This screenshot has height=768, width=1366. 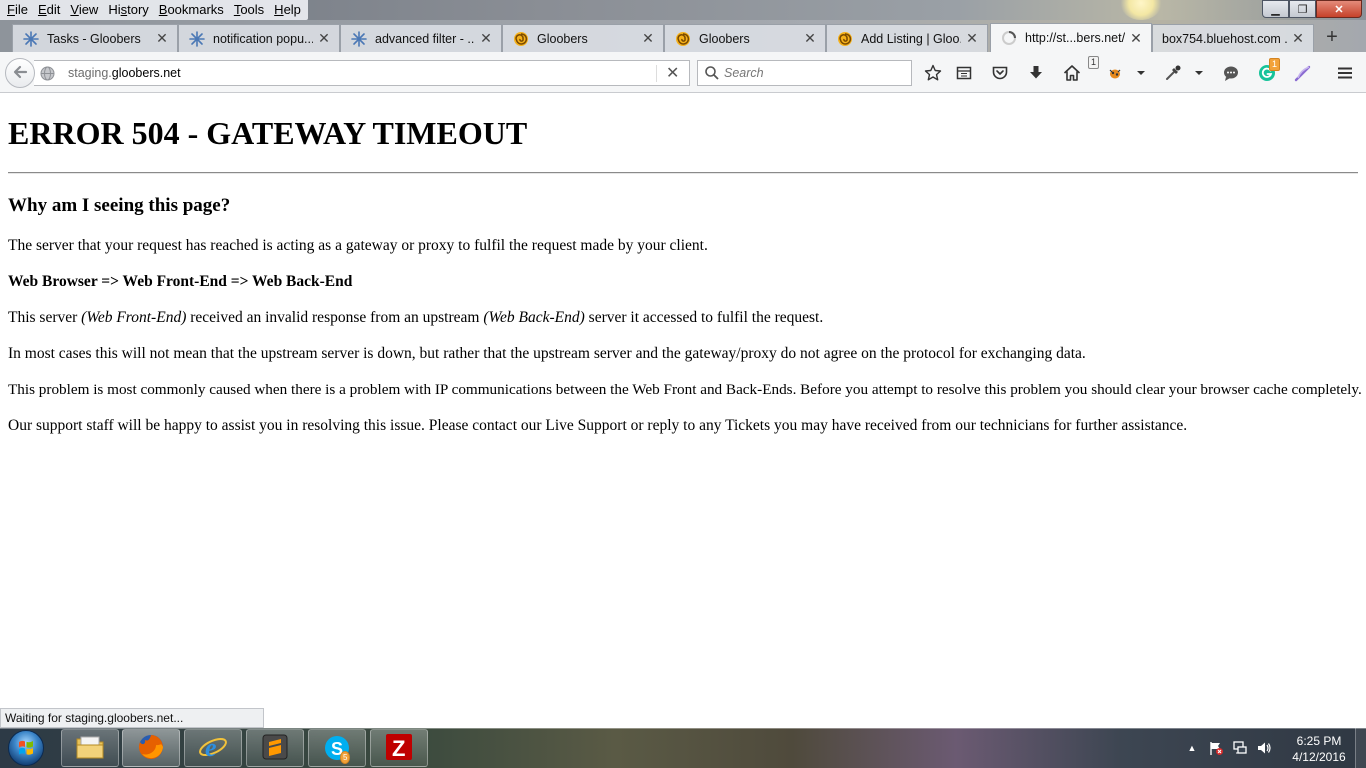 I want to click on clock-time: 6:25 PM, so click(x=1319, y=741).